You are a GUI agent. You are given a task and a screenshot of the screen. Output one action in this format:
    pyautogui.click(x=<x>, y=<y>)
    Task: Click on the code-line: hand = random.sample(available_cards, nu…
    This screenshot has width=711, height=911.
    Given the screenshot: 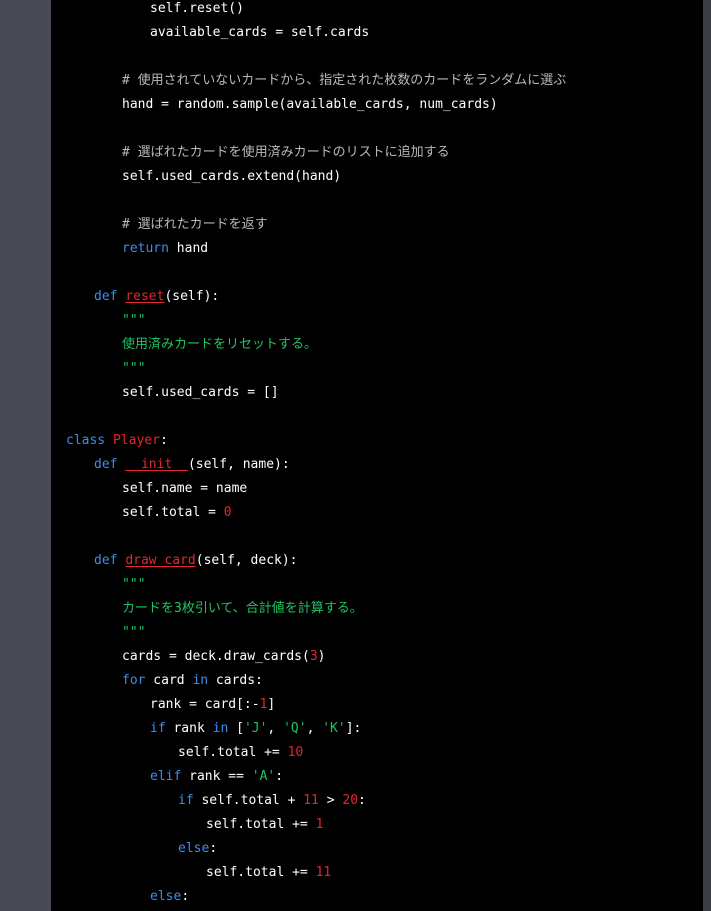 What is the action you would take?
    pyautogui.click(x=310, y=105)
    